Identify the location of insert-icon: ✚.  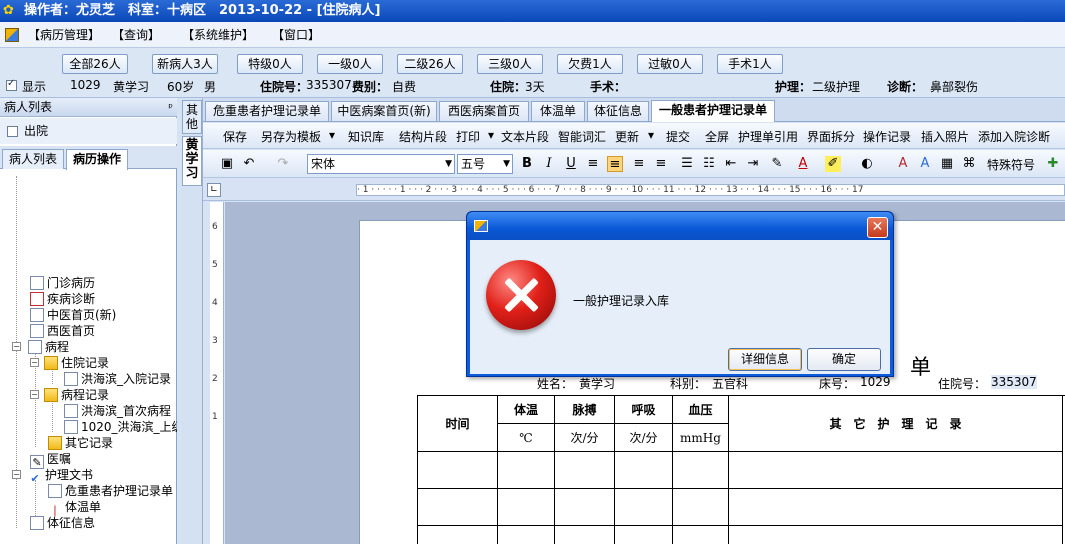
(1053, 164).